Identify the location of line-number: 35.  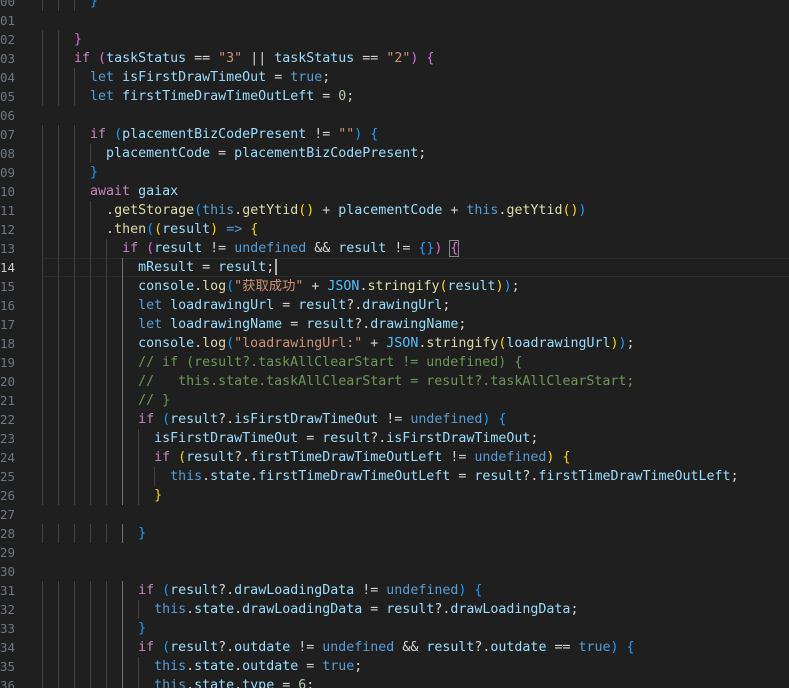
(8, 666).